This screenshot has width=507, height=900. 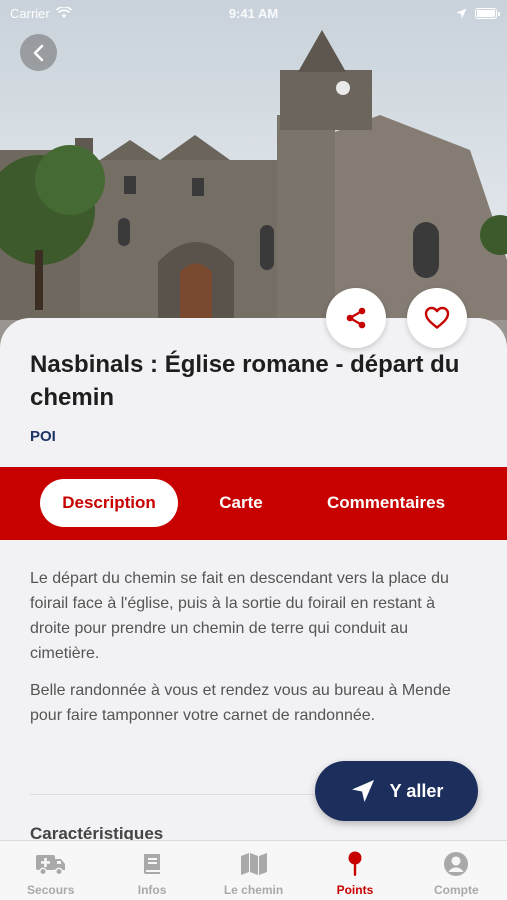 I want to click on tabbar-label: Le chemin, so click(x=253, y=890).